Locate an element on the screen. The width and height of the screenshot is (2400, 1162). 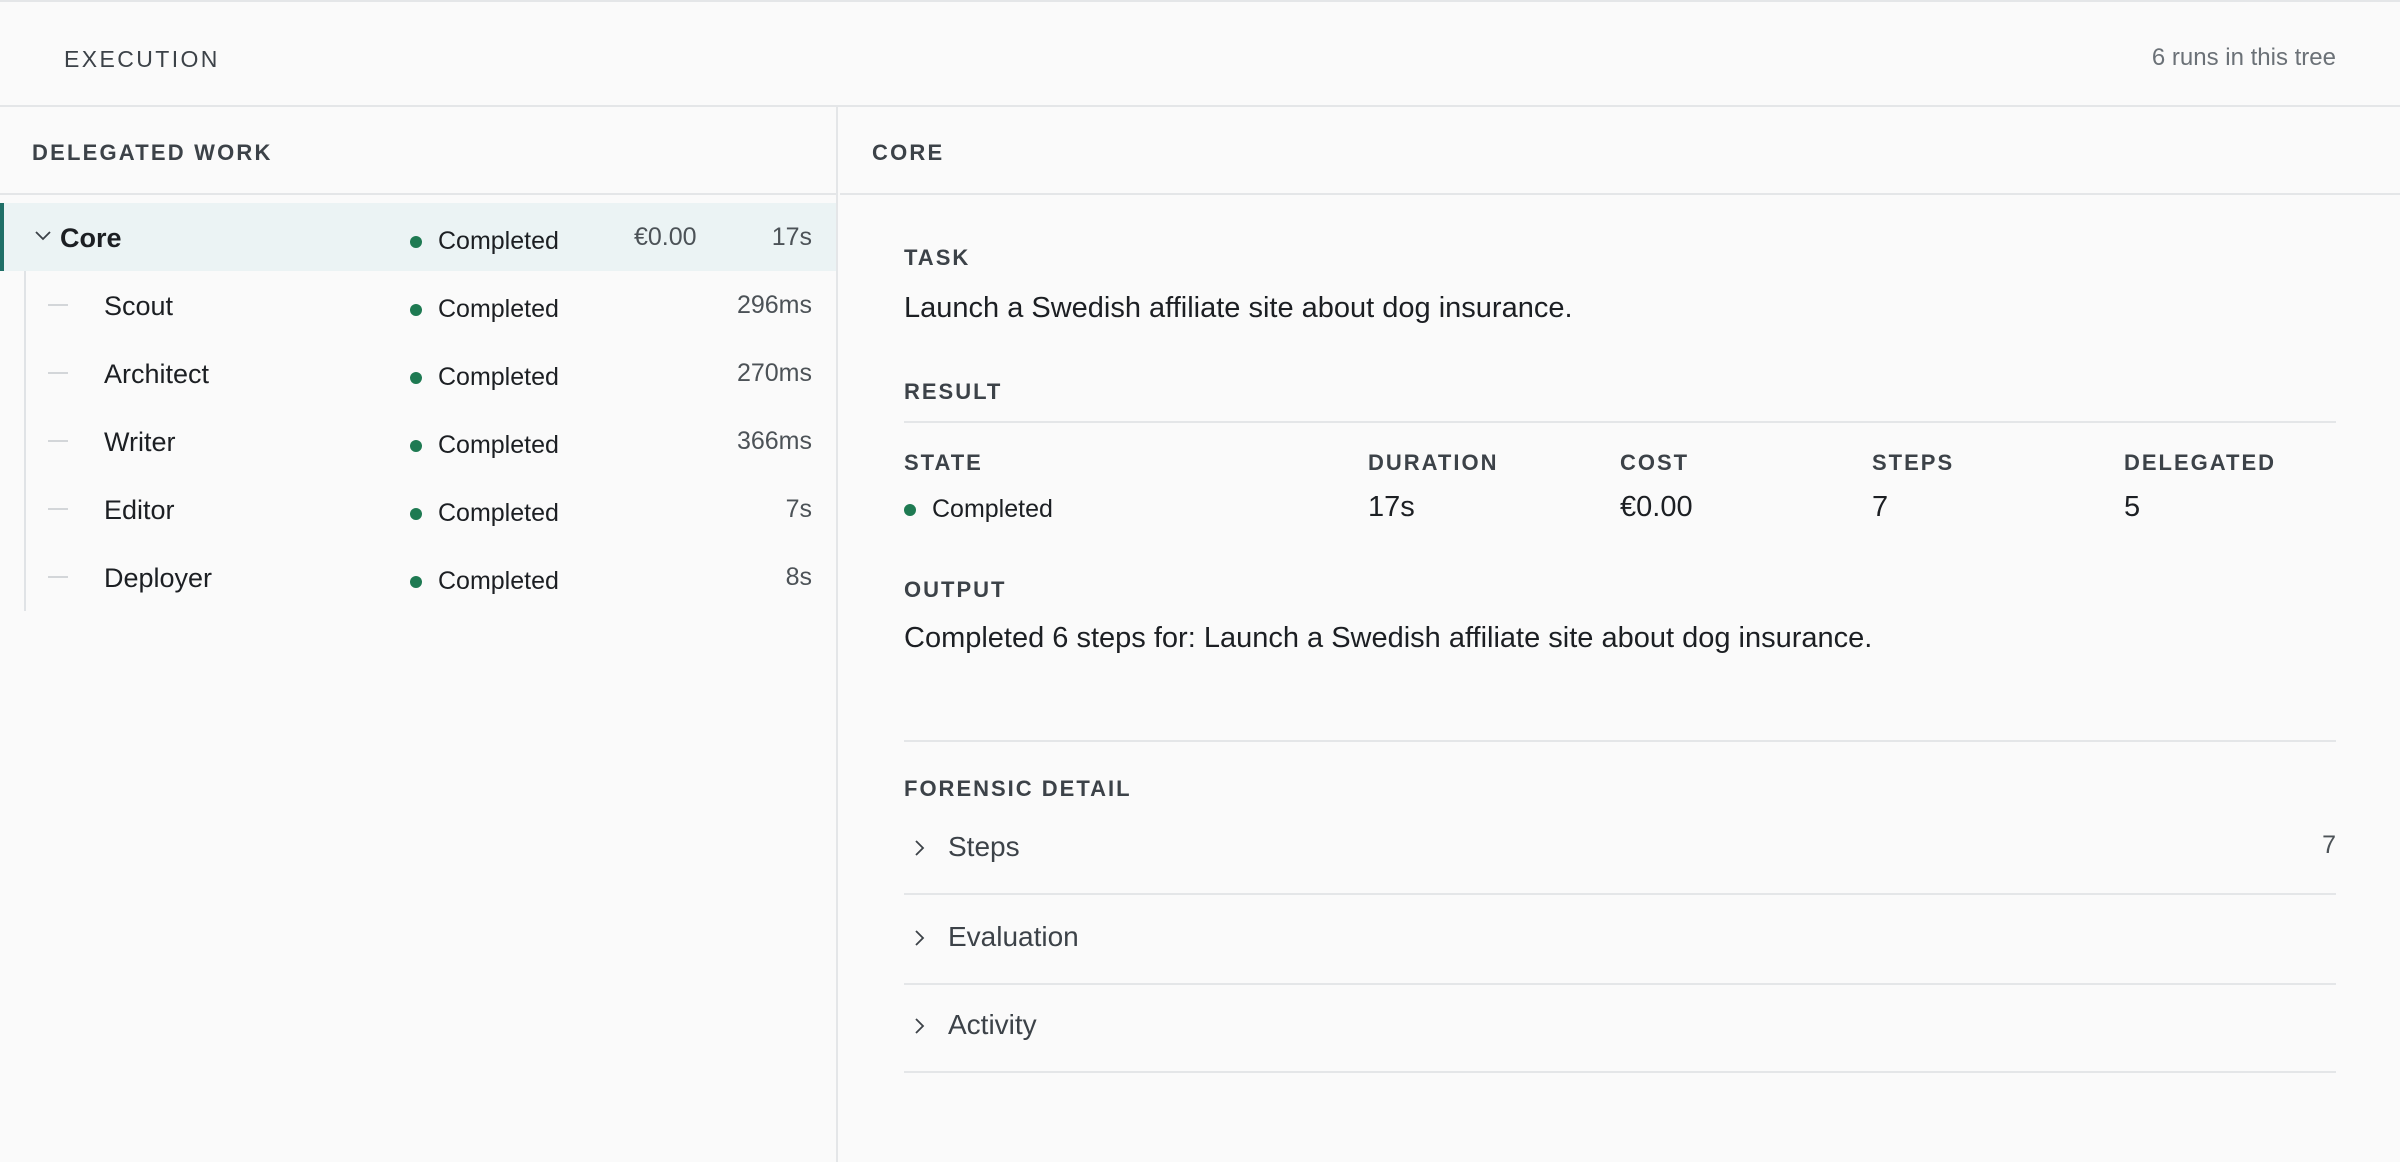
run-duration: 296ms is located at coordinates (774, 305).